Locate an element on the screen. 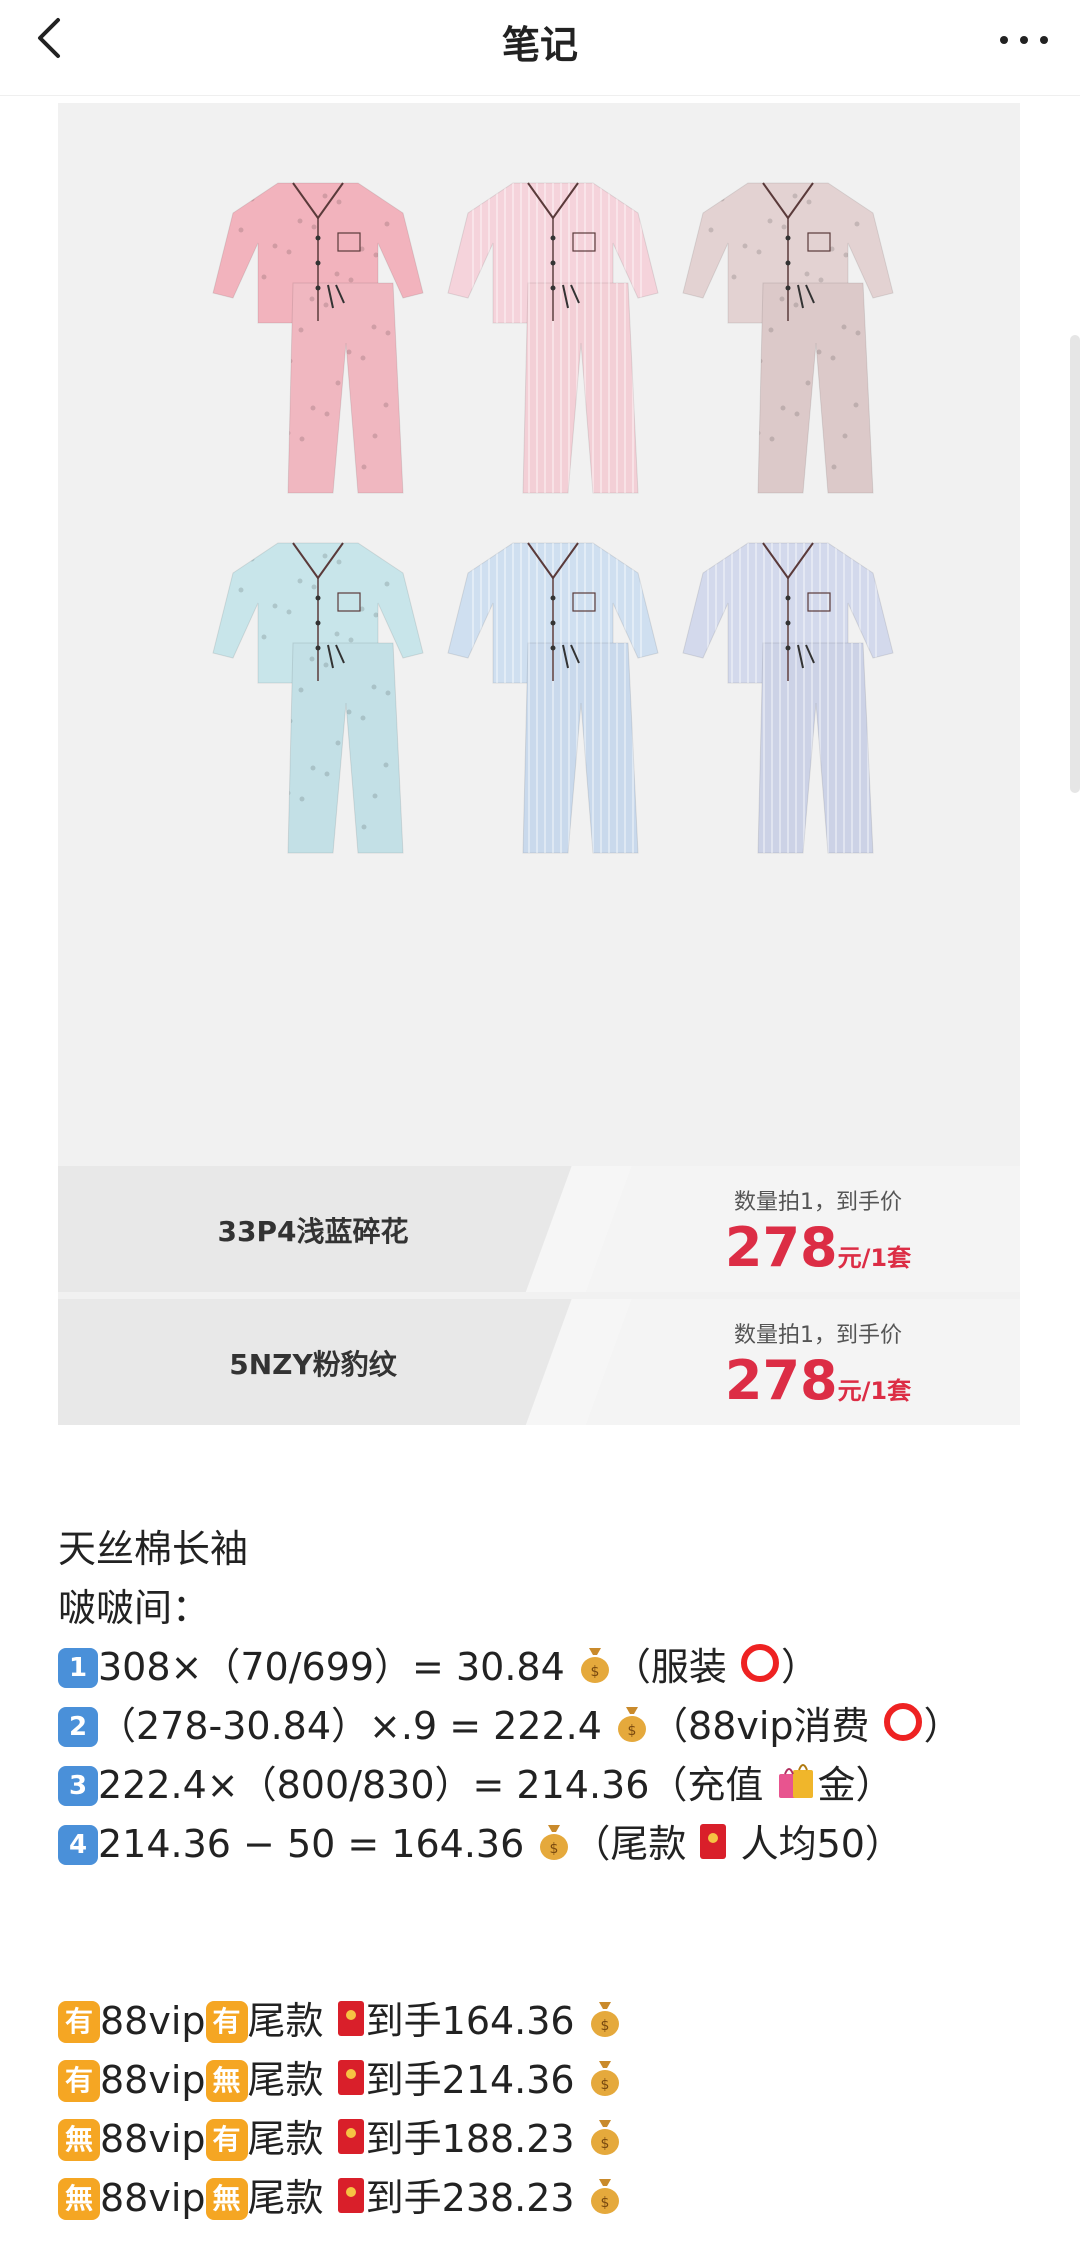 The width and height of the screenshot is (1080, 2243). more-options-icon is located at coordinates (1024, 40).